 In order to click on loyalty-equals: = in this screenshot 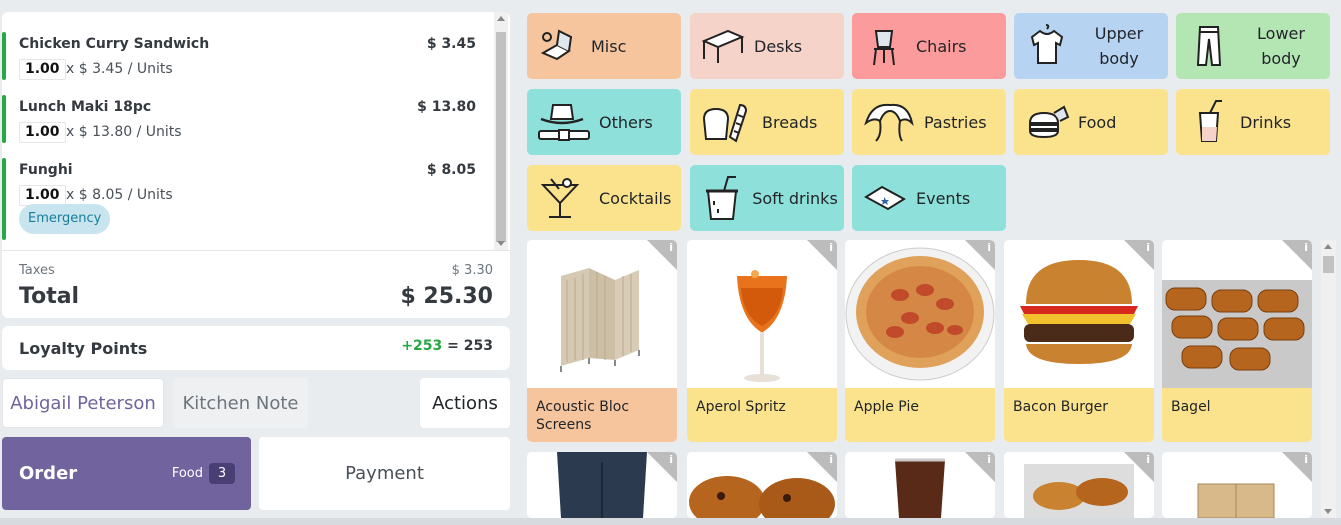, I will do `click(453, 346)`.